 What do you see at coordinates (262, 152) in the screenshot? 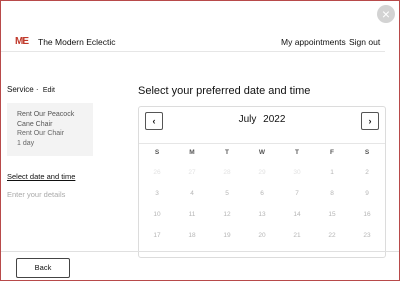
I see `weekday-header: W` at bounding box center [262, 152].